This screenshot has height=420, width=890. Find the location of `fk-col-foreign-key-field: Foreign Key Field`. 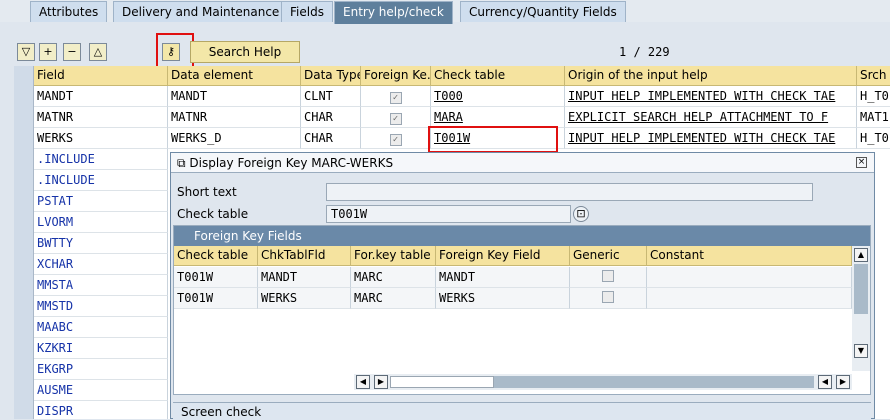

fk-col-foreign-key-field: Foreign Key Field is located at coordinates (503, 256).